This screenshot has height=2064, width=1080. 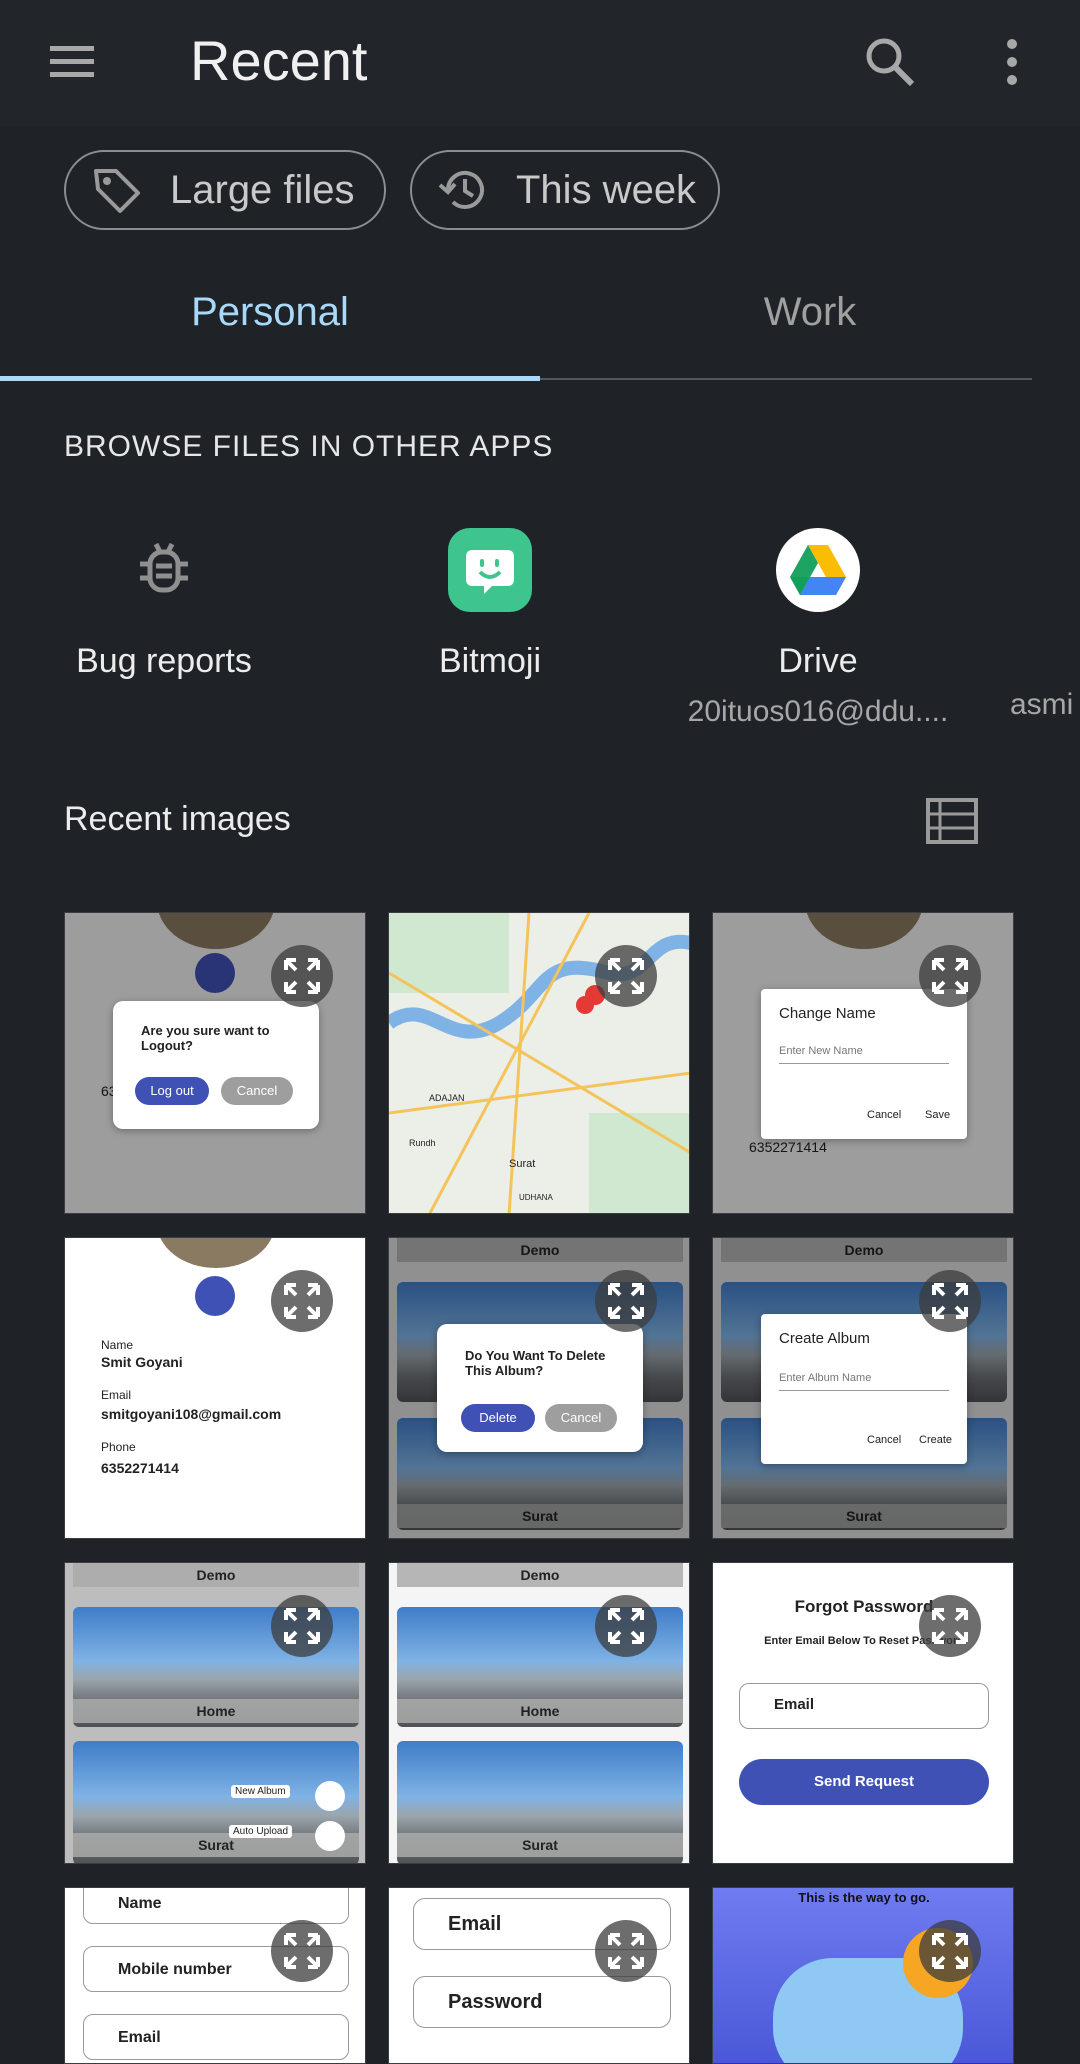 What do you see at coordinates (330, 1796) in the screenshot?
I see `new-album-fab-icon` at bounding box center [330, 1796].